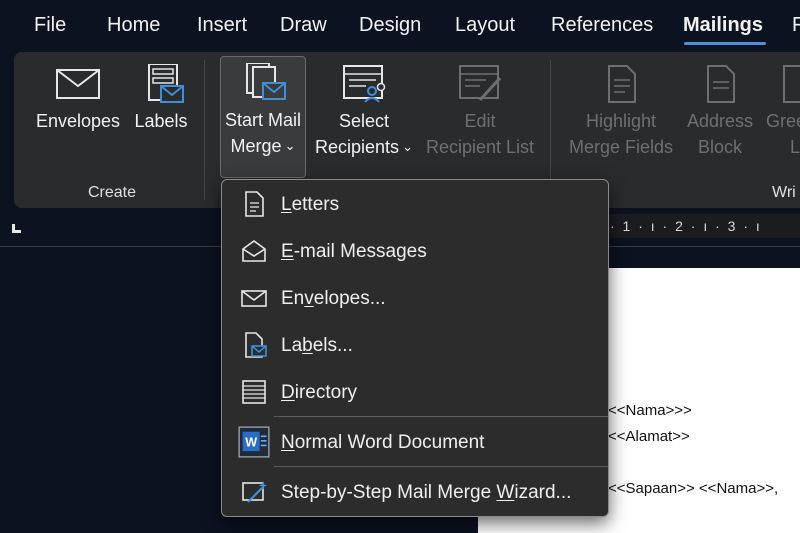 This screenshot has height=533, width=800. What do you see at coordinates (784, 192) in the screenshot?
I see `write-group-label: Wri` at bounding box center [784, 192].